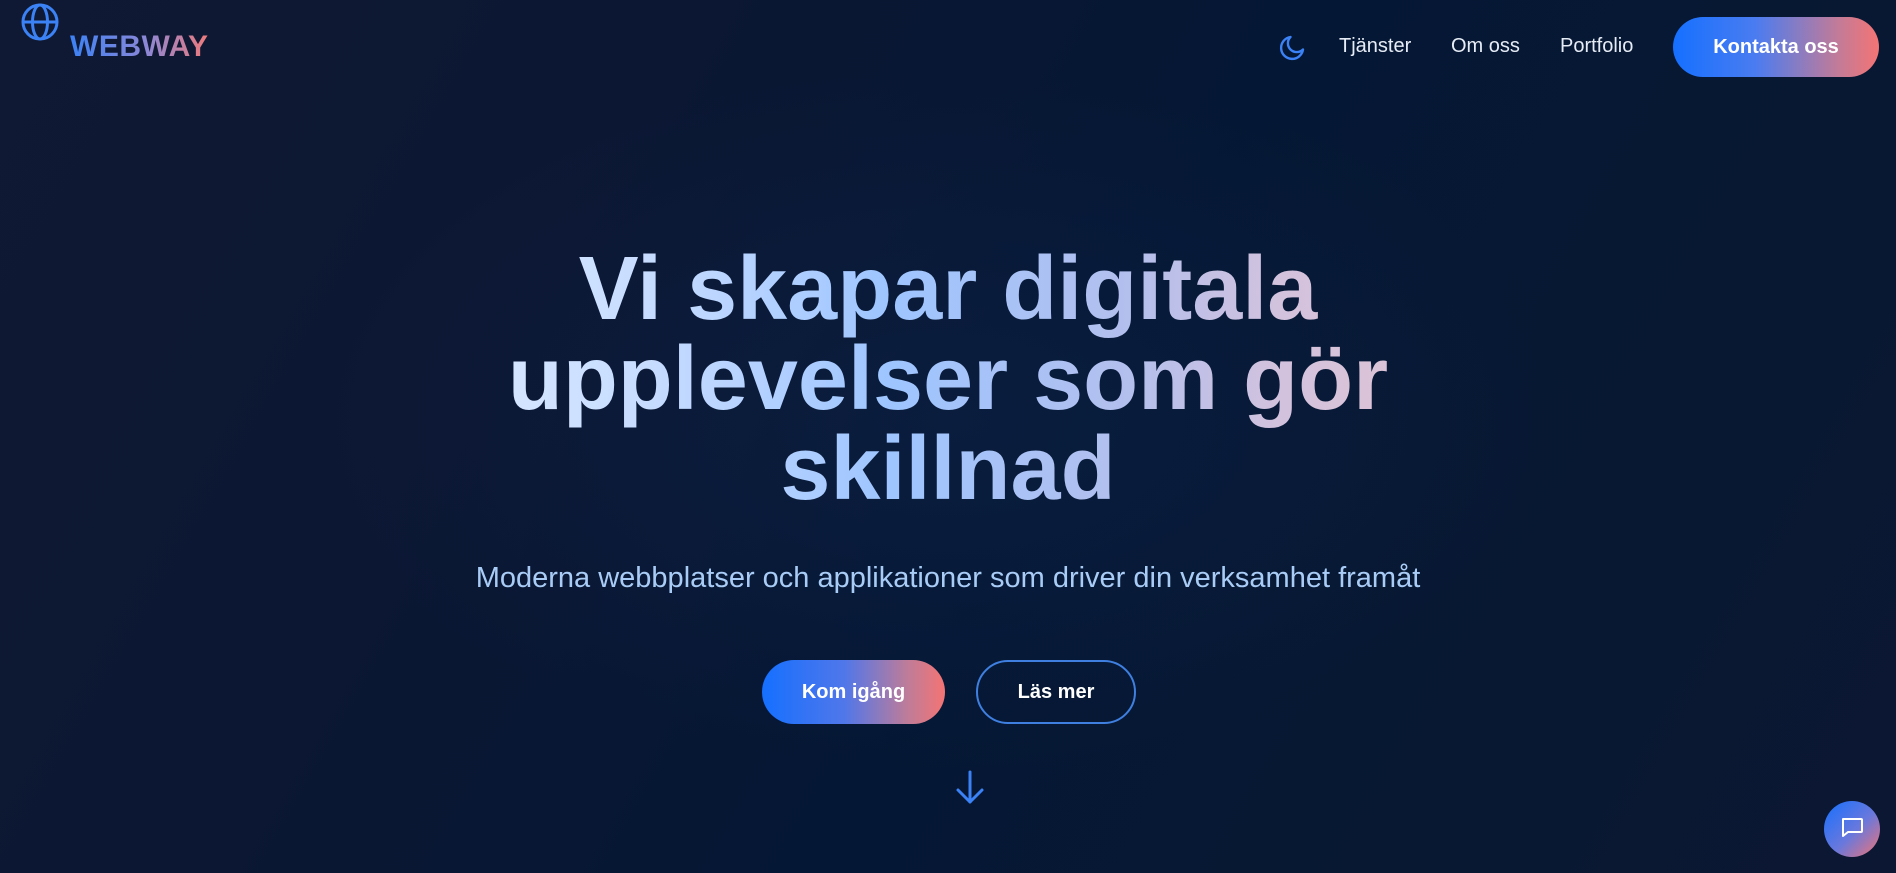 The image size is (1896, 873). Describe the element at coordinates (1596, 46) in the screenshot. I see `nav-link-portfolio: Portfolio` at that location.